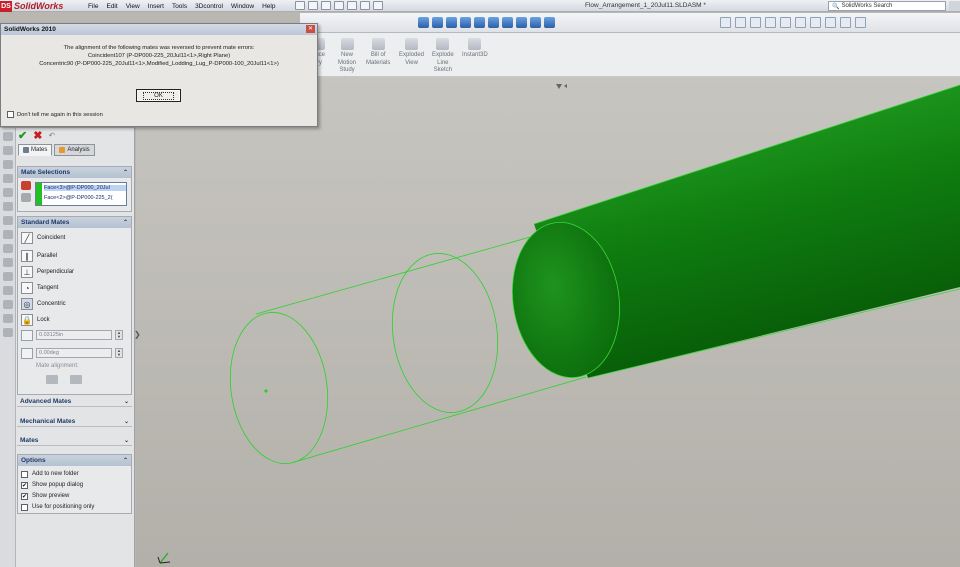  What do you see at coordinates (785, 22) in the screenshot?
I see `select-icon` at bounding box center [785, 22].